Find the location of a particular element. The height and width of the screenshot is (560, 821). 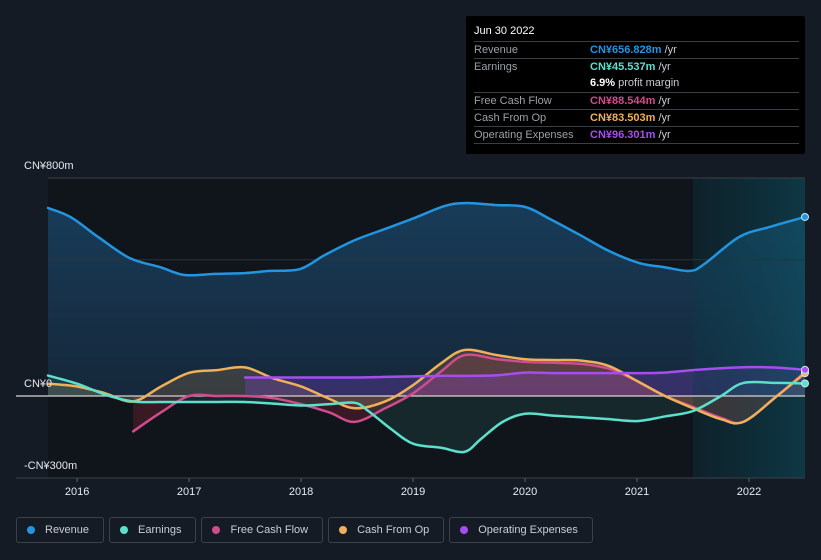

revenue-endpoint is located at coordinates (805, 216).